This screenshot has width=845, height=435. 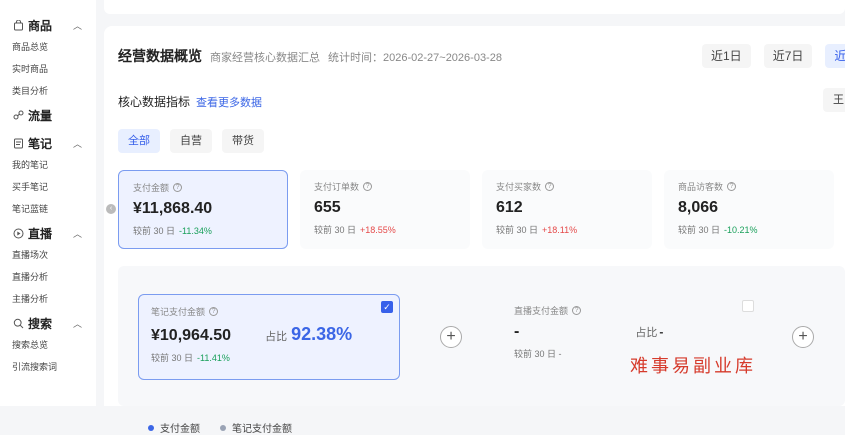 What do you see at coordinates (693, 366) in the screenshot?
I see `watermark: 难事易副业库` at bounding box center [693, 366].